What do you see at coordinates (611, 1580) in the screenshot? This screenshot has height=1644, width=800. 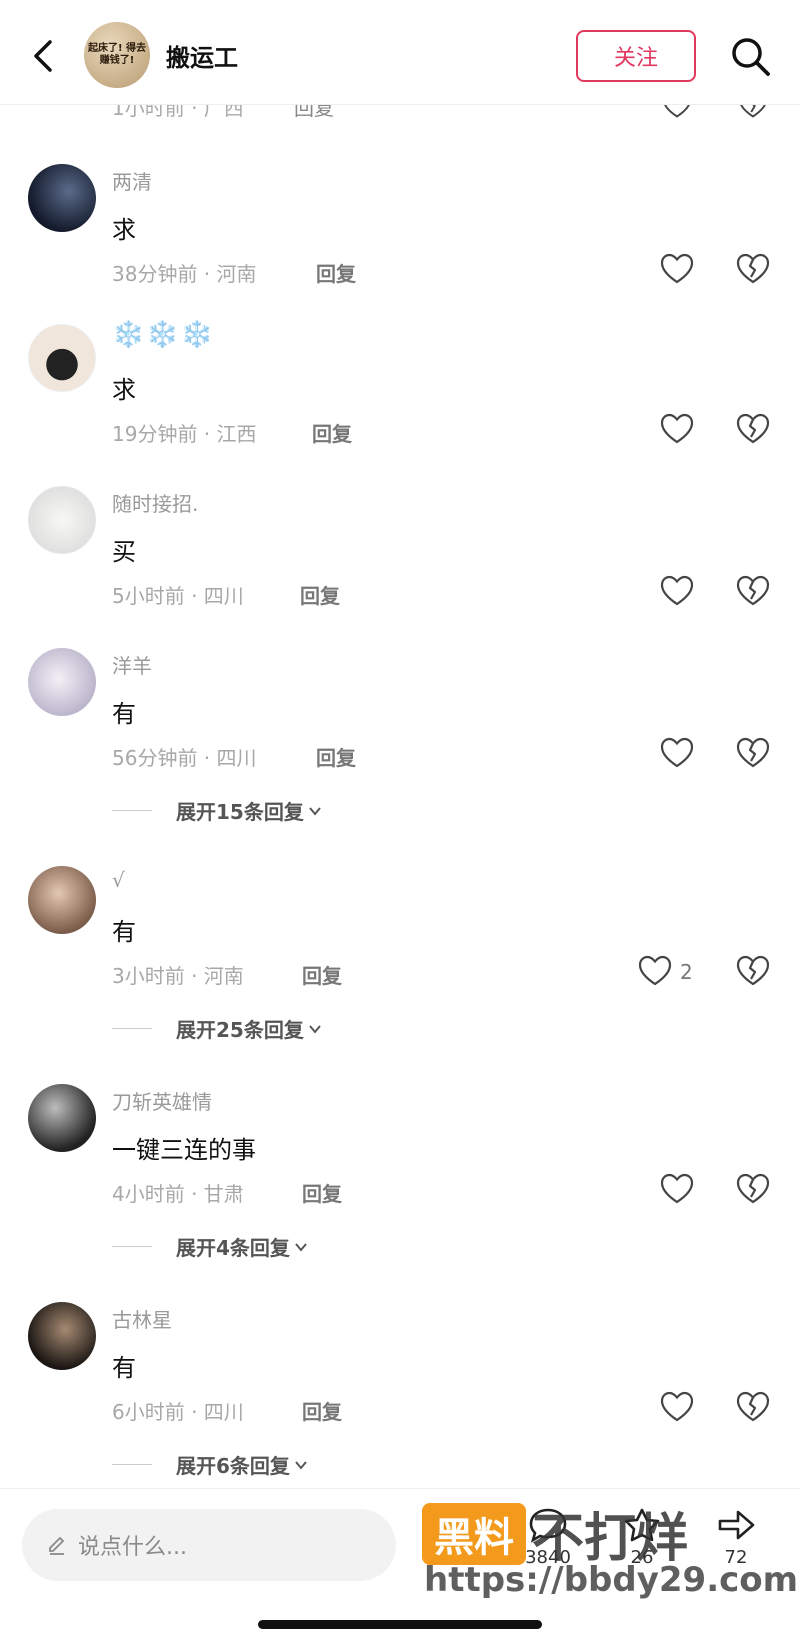 I see `watermark-url: https://bbdy29.com` at bounding box center [611, 1580].